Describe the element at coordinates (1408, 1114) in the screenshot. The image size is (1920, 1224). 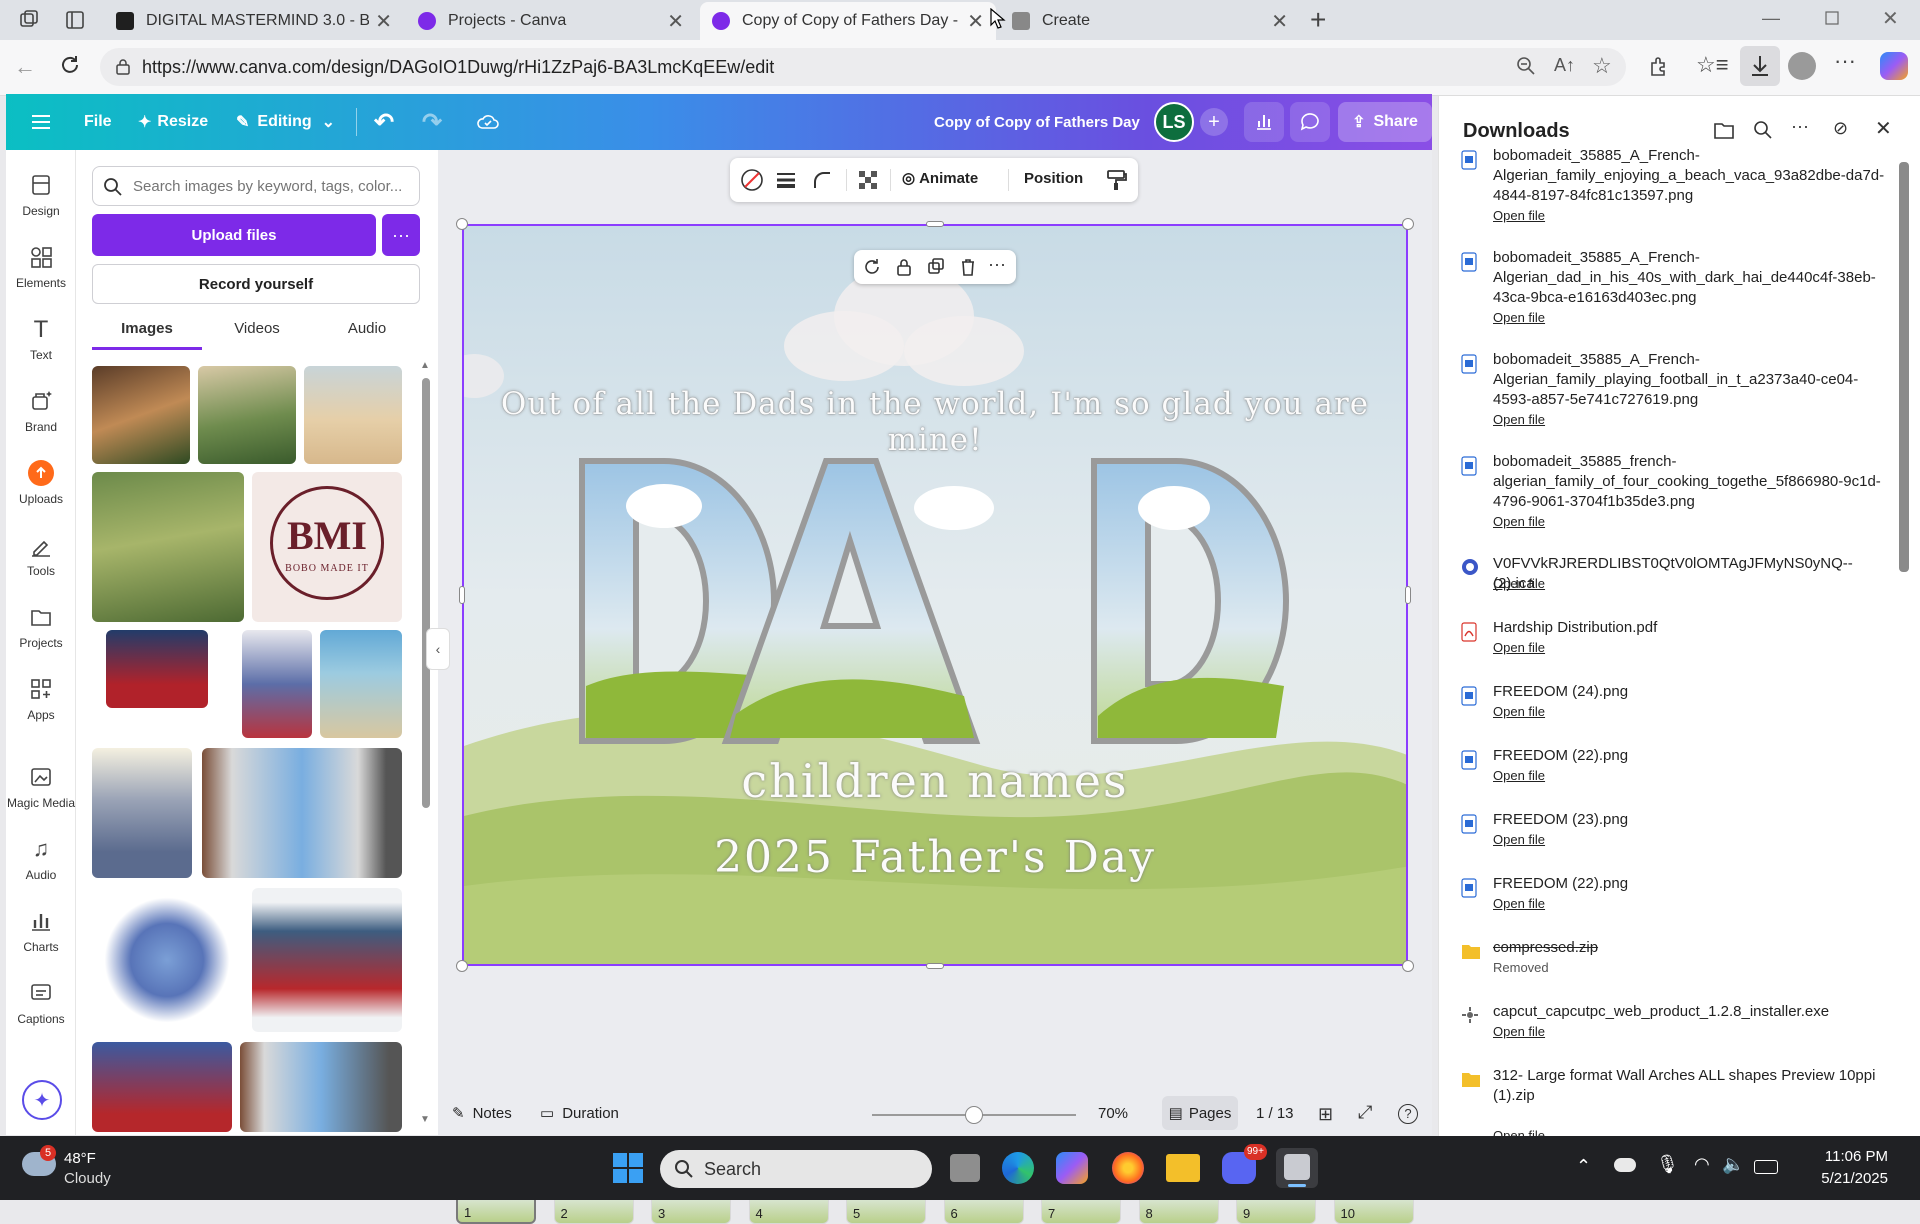
I see `help-icon: ?` at that location.